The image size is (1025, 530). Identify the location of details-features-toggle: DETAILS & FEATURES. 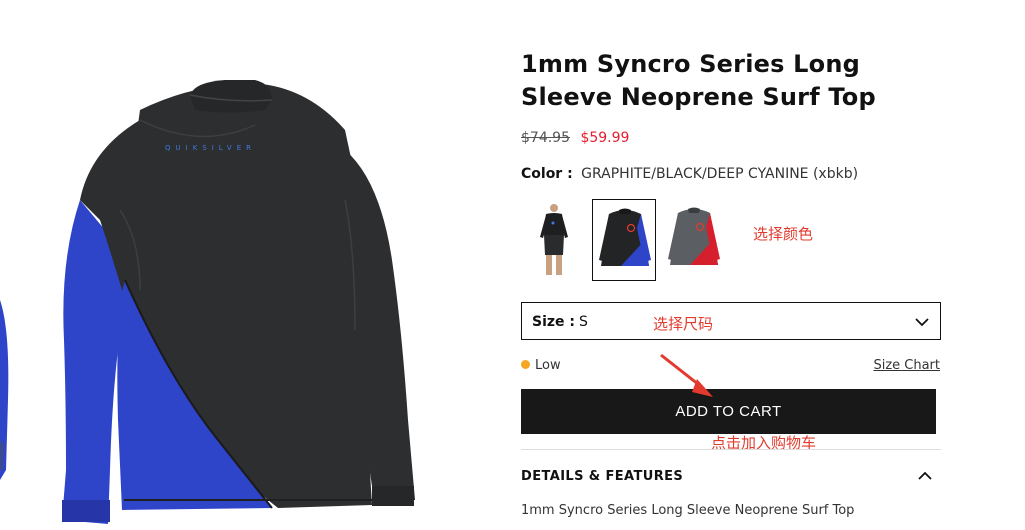
(731, 477).